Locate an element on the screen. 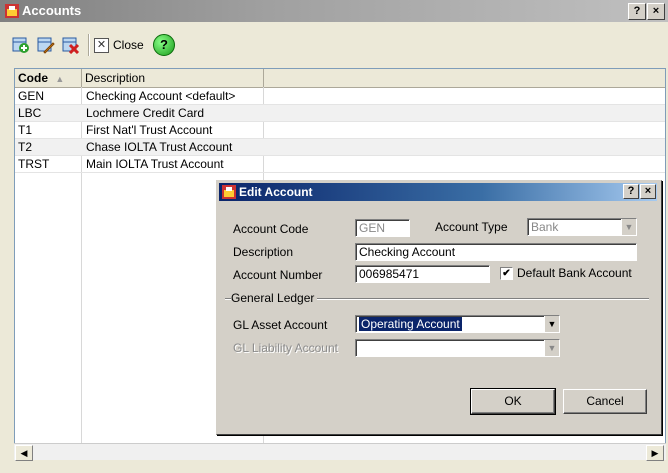 The image size is (668, 473). column-header-code-label: Code is located at coordinates (33, 78).